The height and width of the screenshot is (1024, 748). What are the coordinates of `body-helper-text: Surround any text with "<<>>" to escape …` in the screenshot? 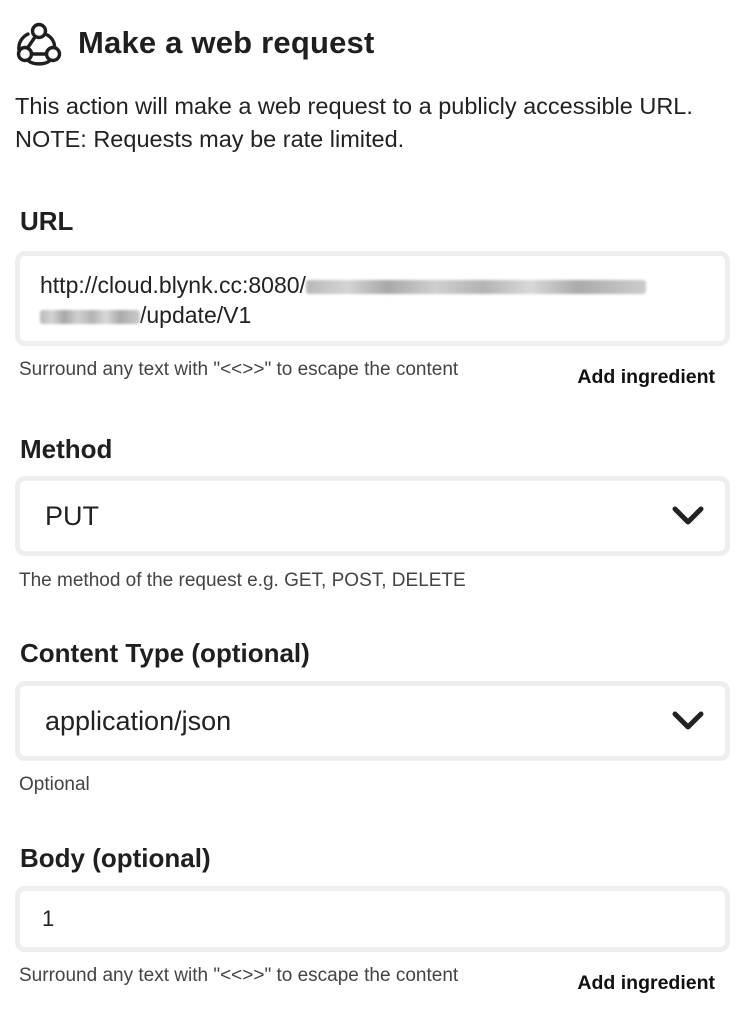 It's located at (239, 975).